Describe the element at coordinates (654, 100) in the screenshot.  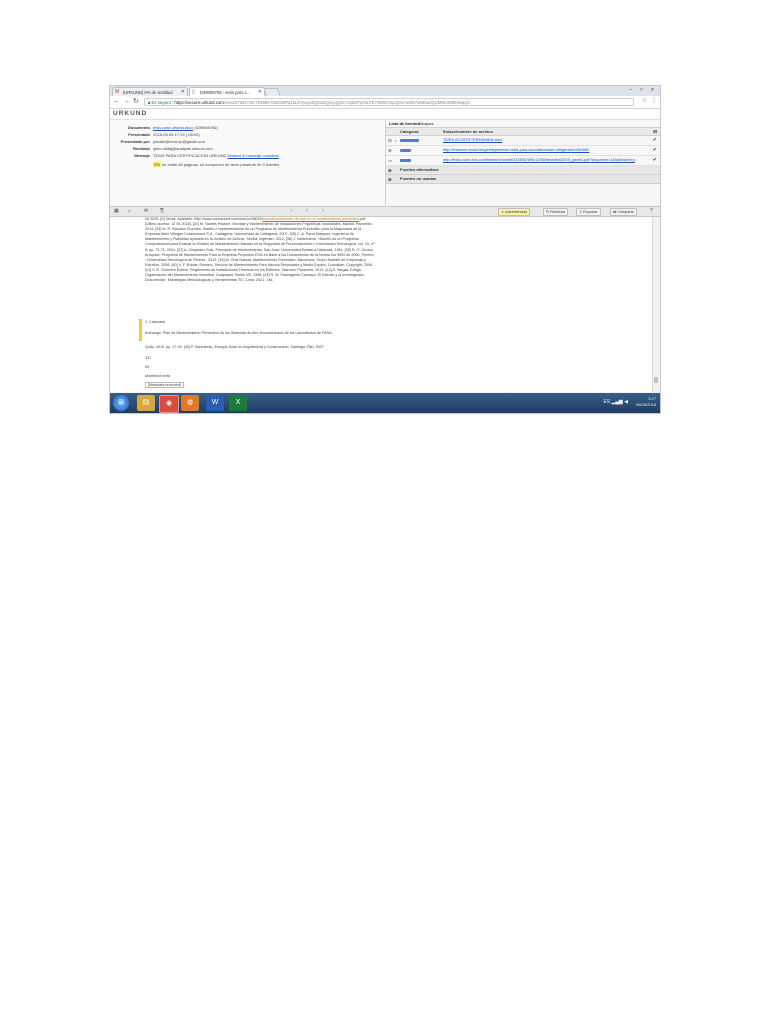
I see `browser-menu-icon: ⋮` at that location.